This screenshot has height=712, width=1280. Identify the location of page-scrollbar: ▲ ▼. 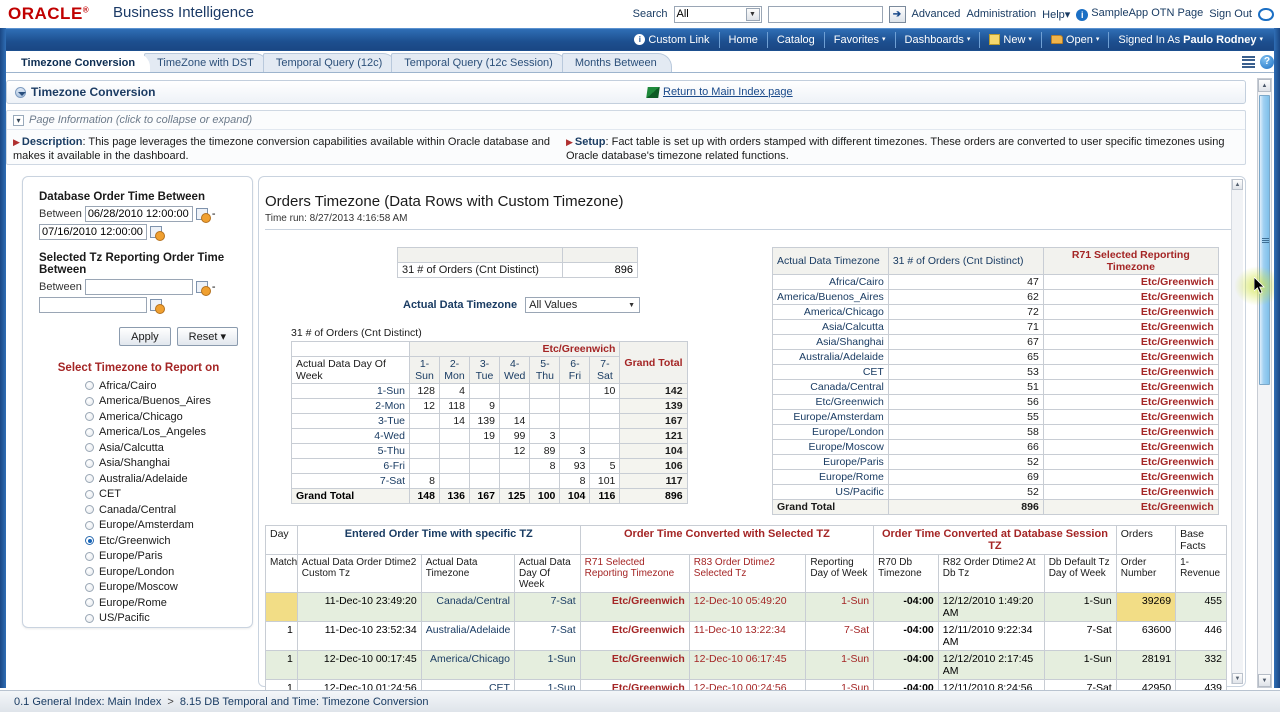
(1264, 383).